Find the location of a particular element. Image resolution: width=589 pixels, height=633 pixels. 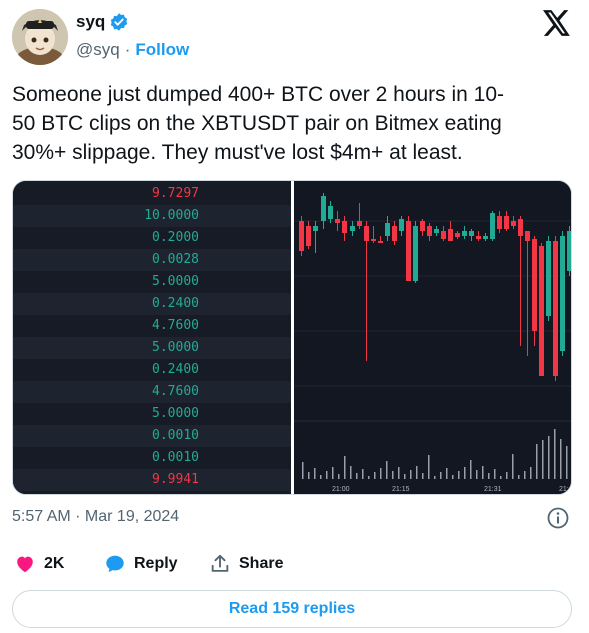

x-logo-icon is located at coordinates (557, 23).